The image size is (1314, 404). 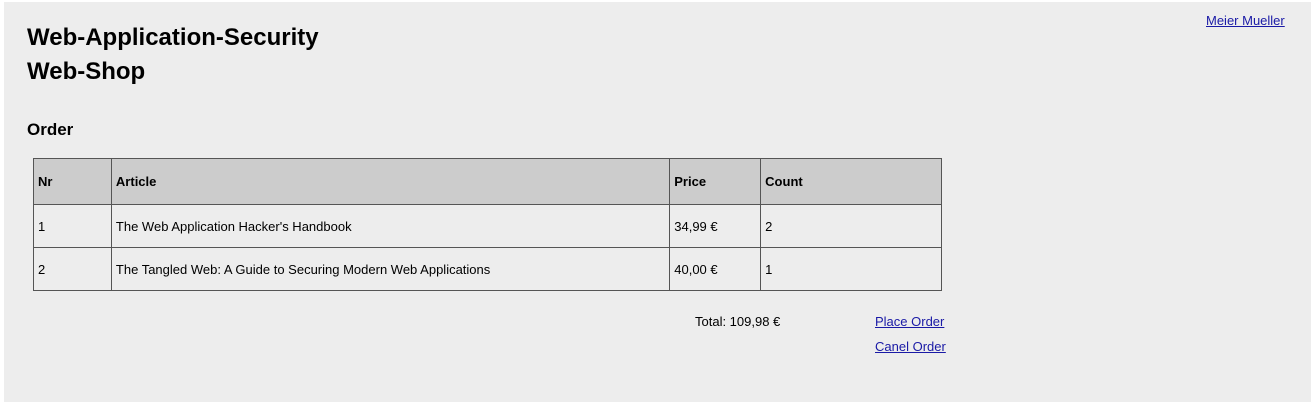 I want to click on column-header-price: Price, so click(x=715, y=181).